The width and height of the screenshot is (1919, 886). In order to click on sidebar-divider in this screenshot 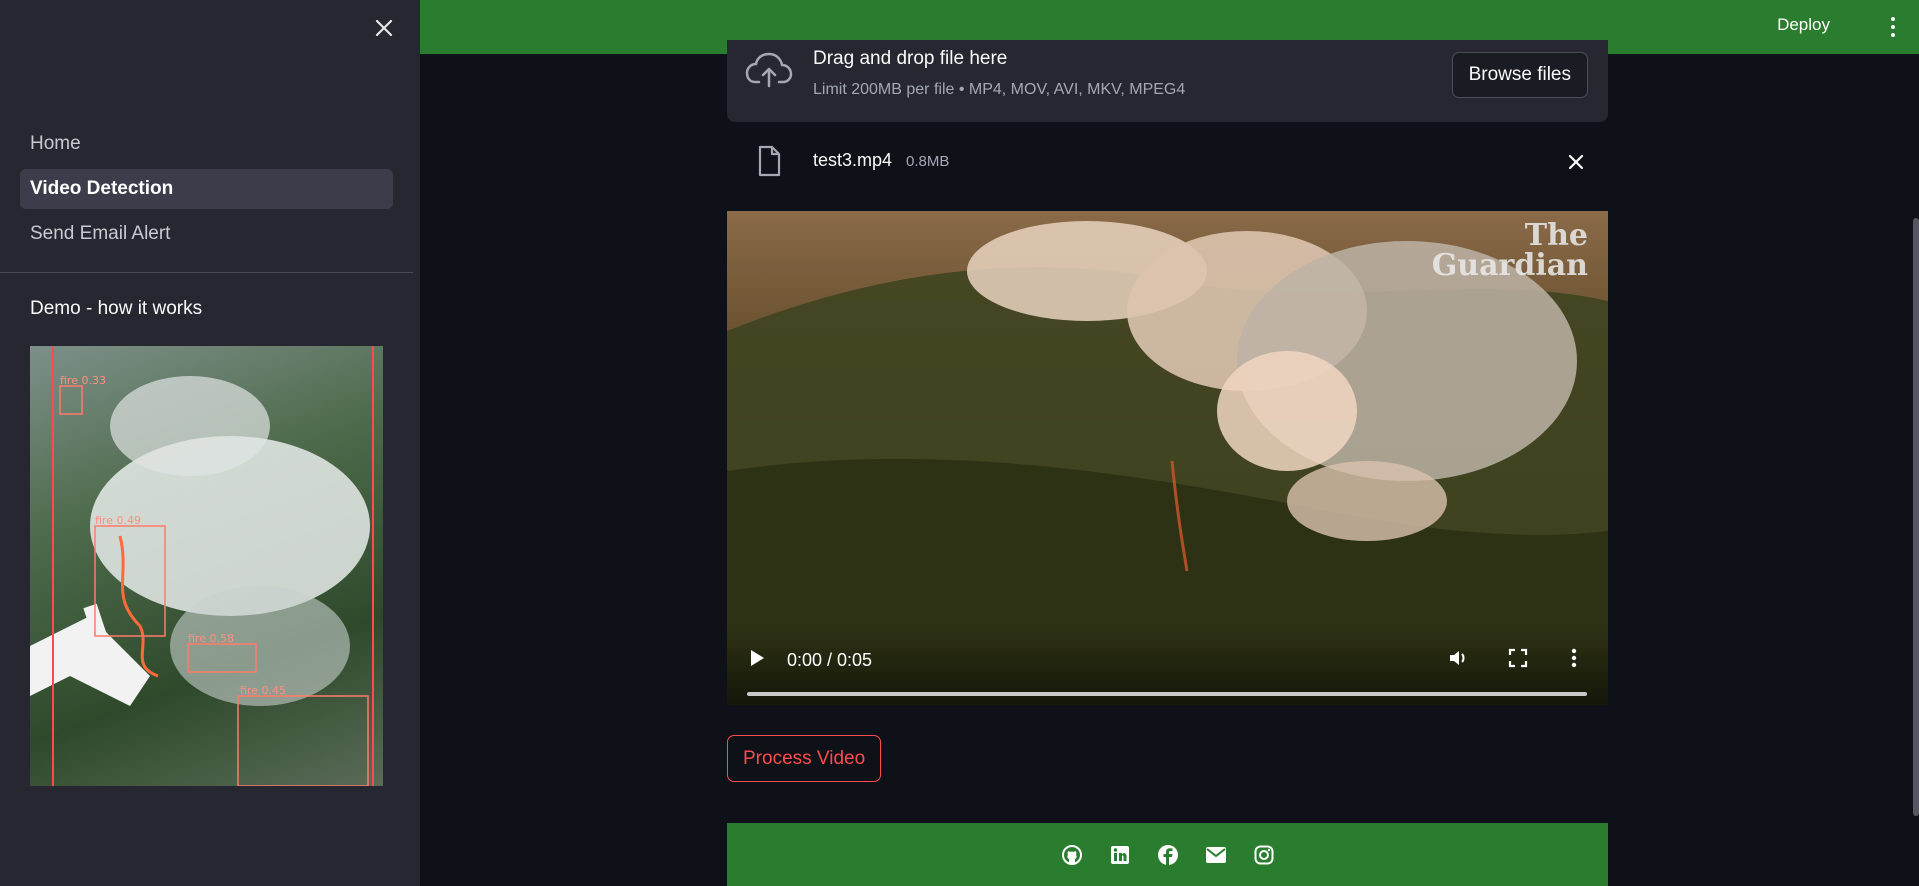, I will do `click(206, 272)`.